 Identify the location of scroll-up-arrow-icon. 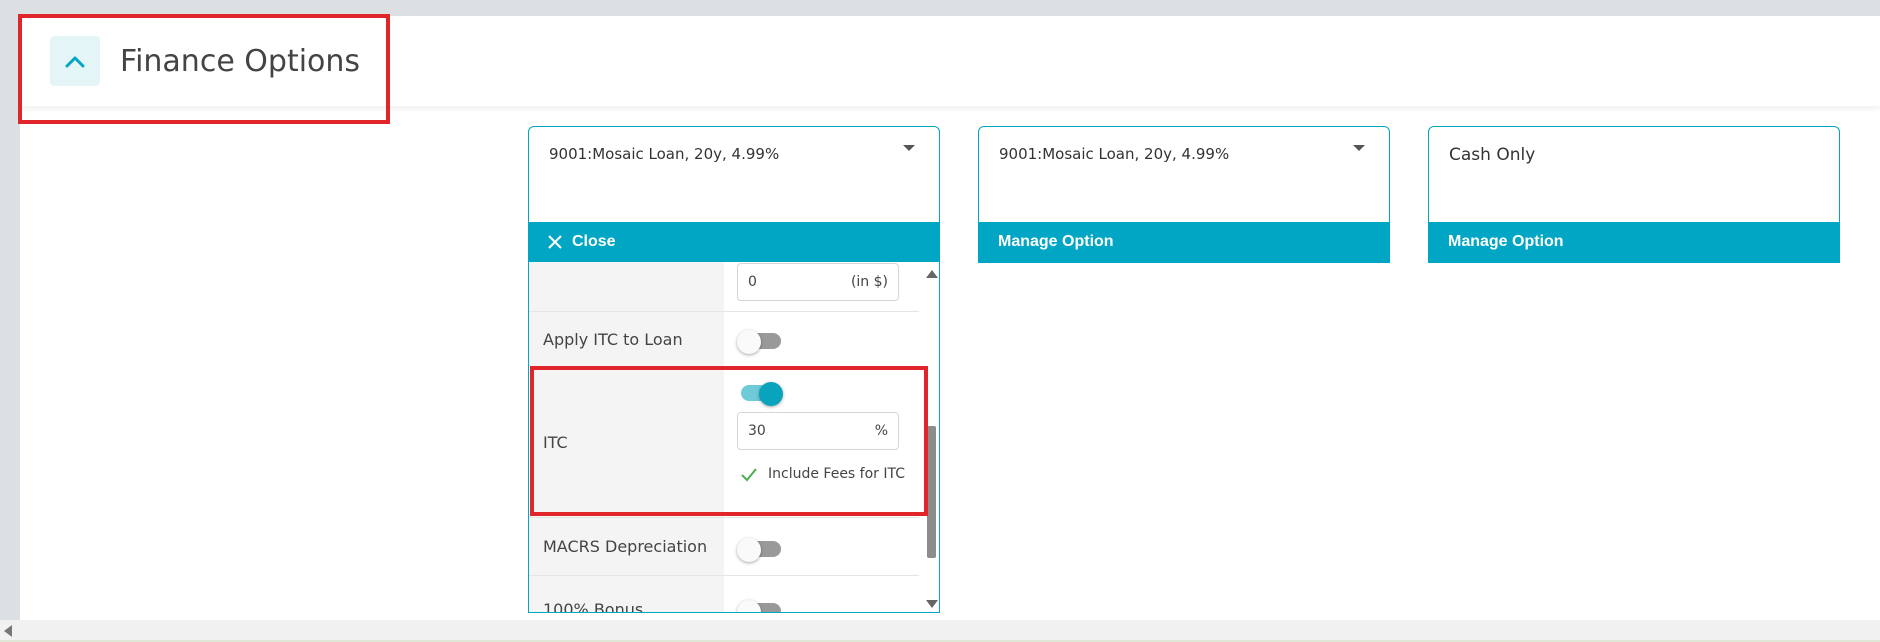
(932, 274).